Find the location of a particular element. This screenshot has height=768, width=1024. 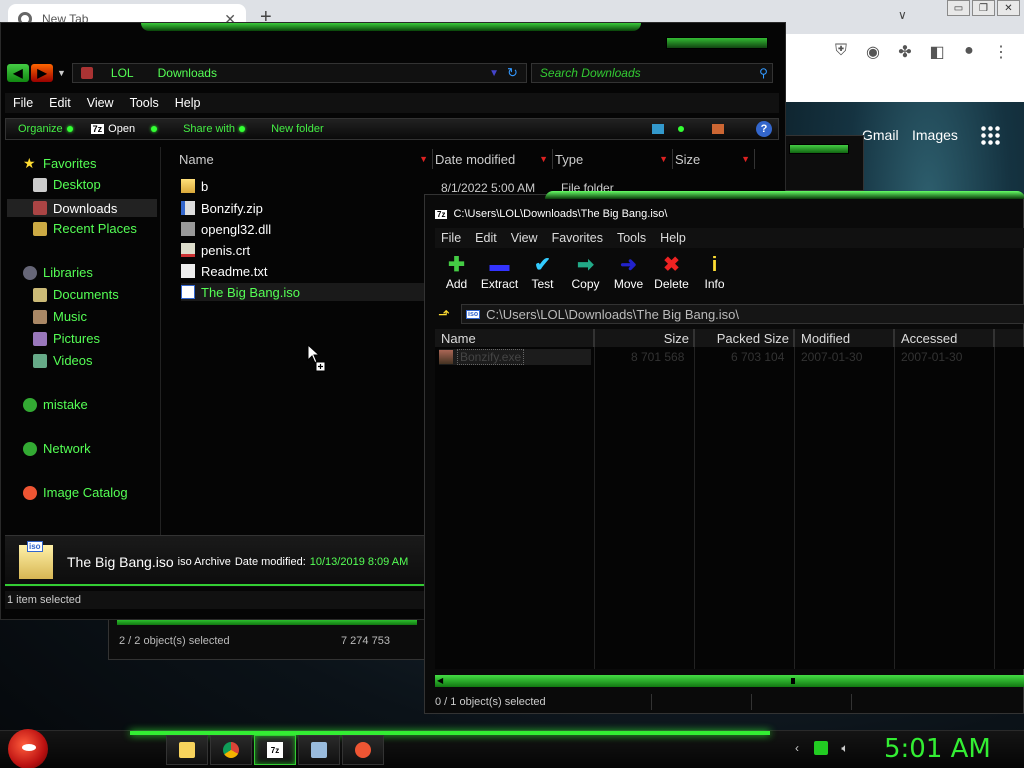

shield-icon: ⛨ is located at coordinates (841, 52).